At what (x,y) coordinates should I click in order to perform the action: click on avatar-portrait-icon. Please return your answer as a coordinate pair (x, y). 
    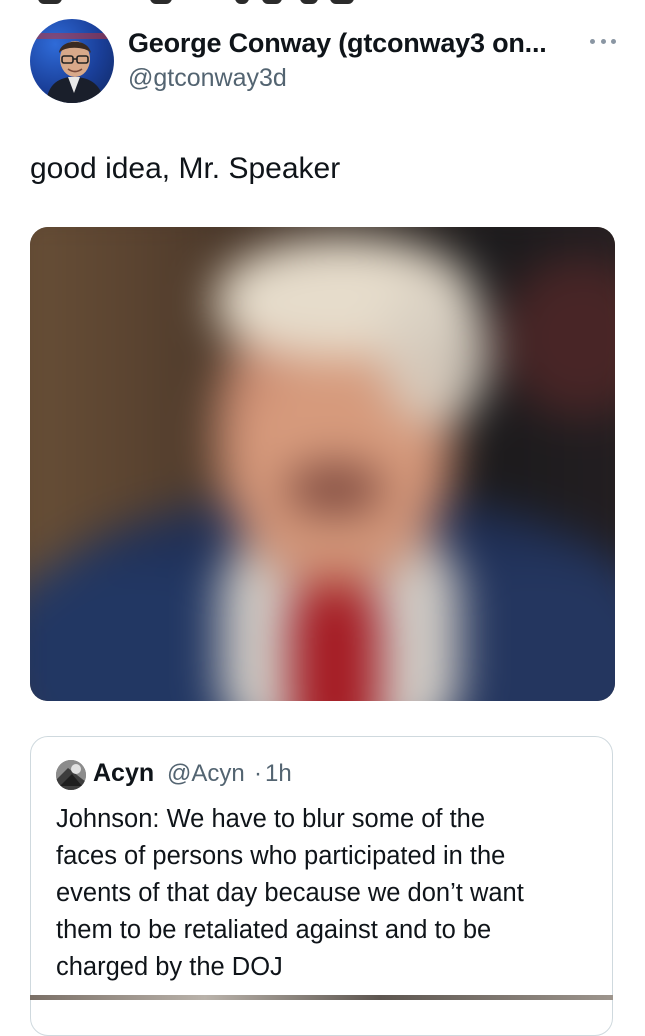
    Looking at the image, I should click on (72, 68).